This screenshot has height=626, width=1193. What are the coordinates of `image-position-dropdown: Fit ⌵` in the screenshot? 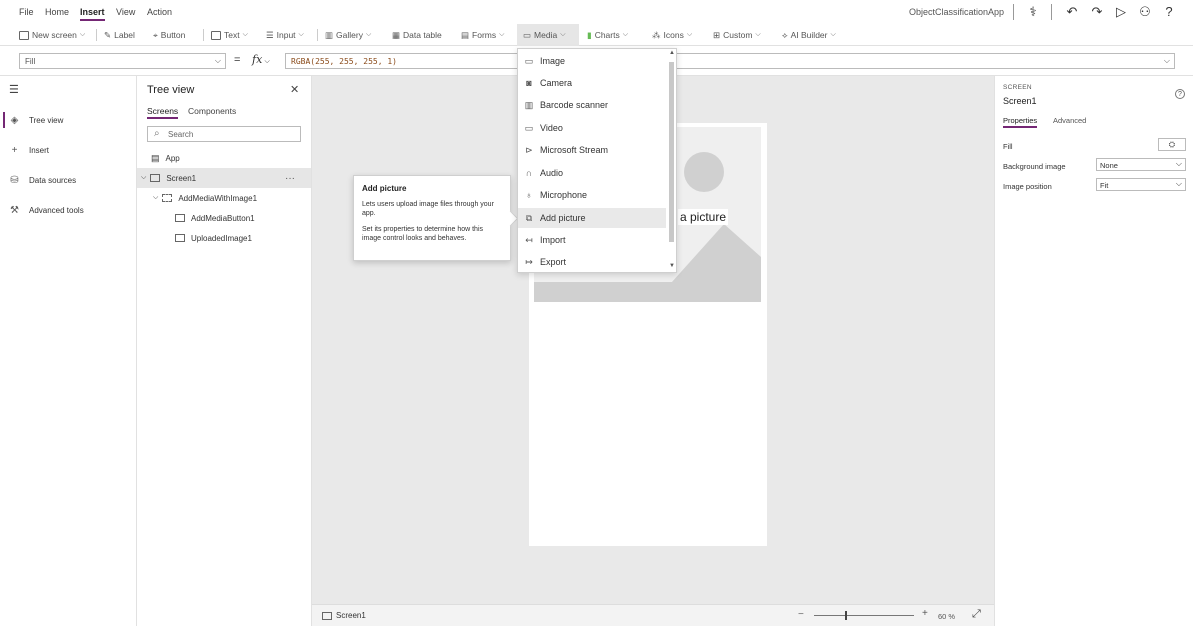 It's located at (1141, 184).